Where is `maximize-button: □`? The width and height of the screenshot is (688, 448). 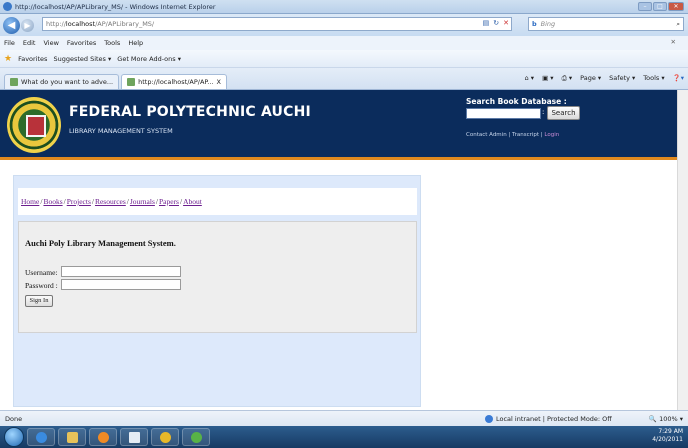
maximize-button: □ is located at coordinates (660, 6).